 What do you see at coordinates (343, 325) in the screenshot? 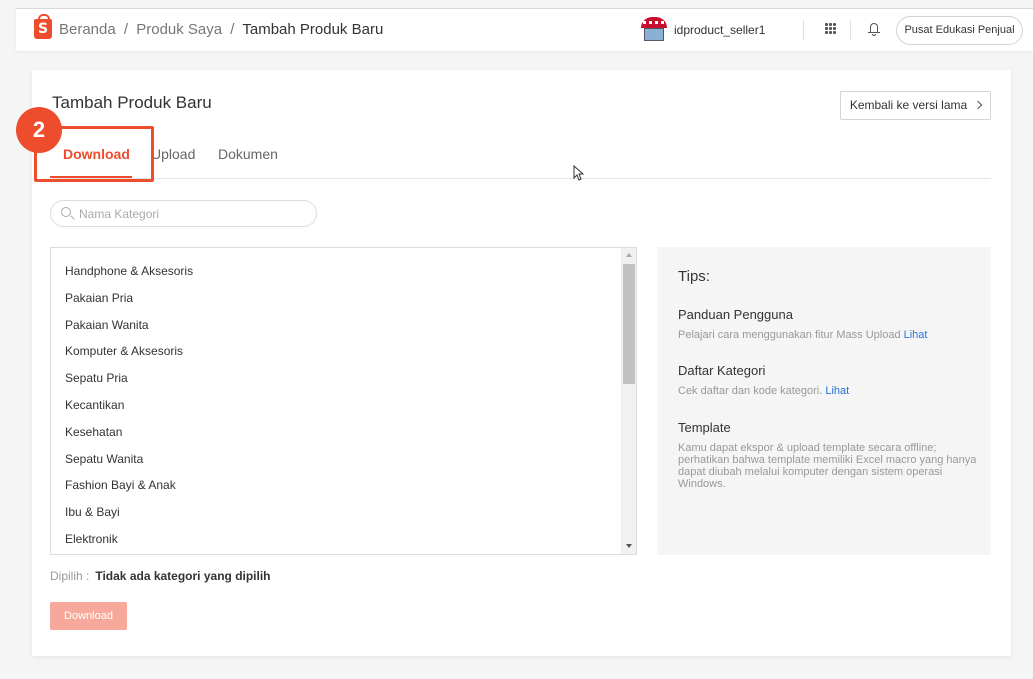
I see `category-item: Pakaian Wanita` at bounding box center [343, 325].